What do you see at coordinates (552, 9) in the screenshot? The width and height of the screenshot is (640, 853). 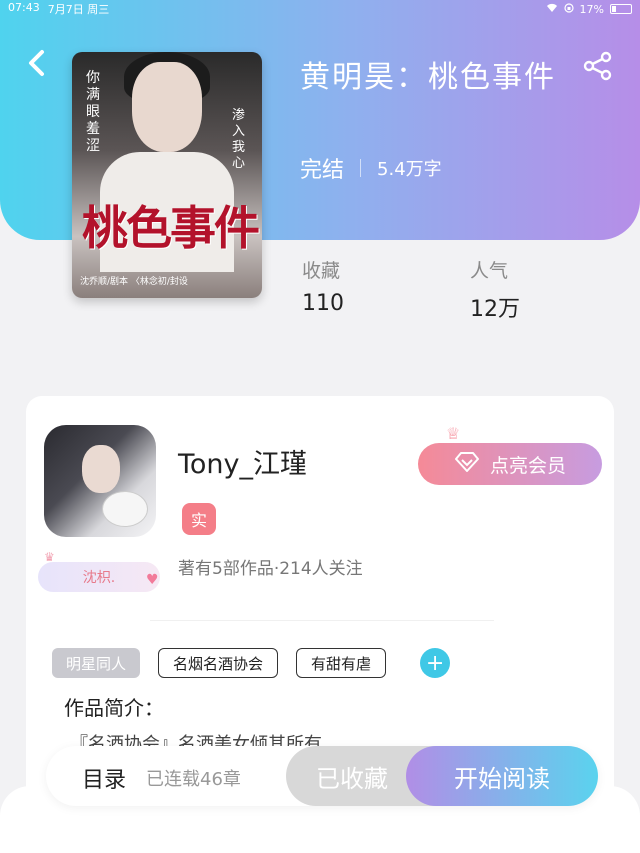 I see `wifi-icon` at bounding box center [552, 9].